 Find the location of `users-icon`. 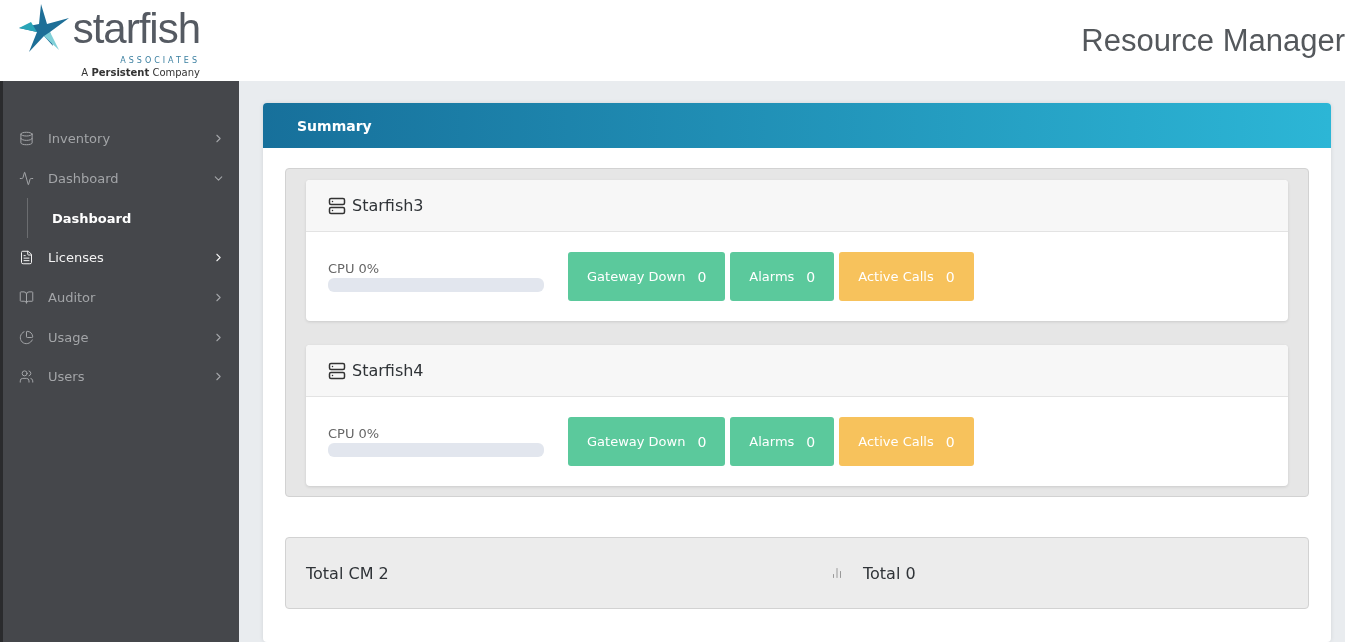

users-icon is located at coordinates (26, 377).